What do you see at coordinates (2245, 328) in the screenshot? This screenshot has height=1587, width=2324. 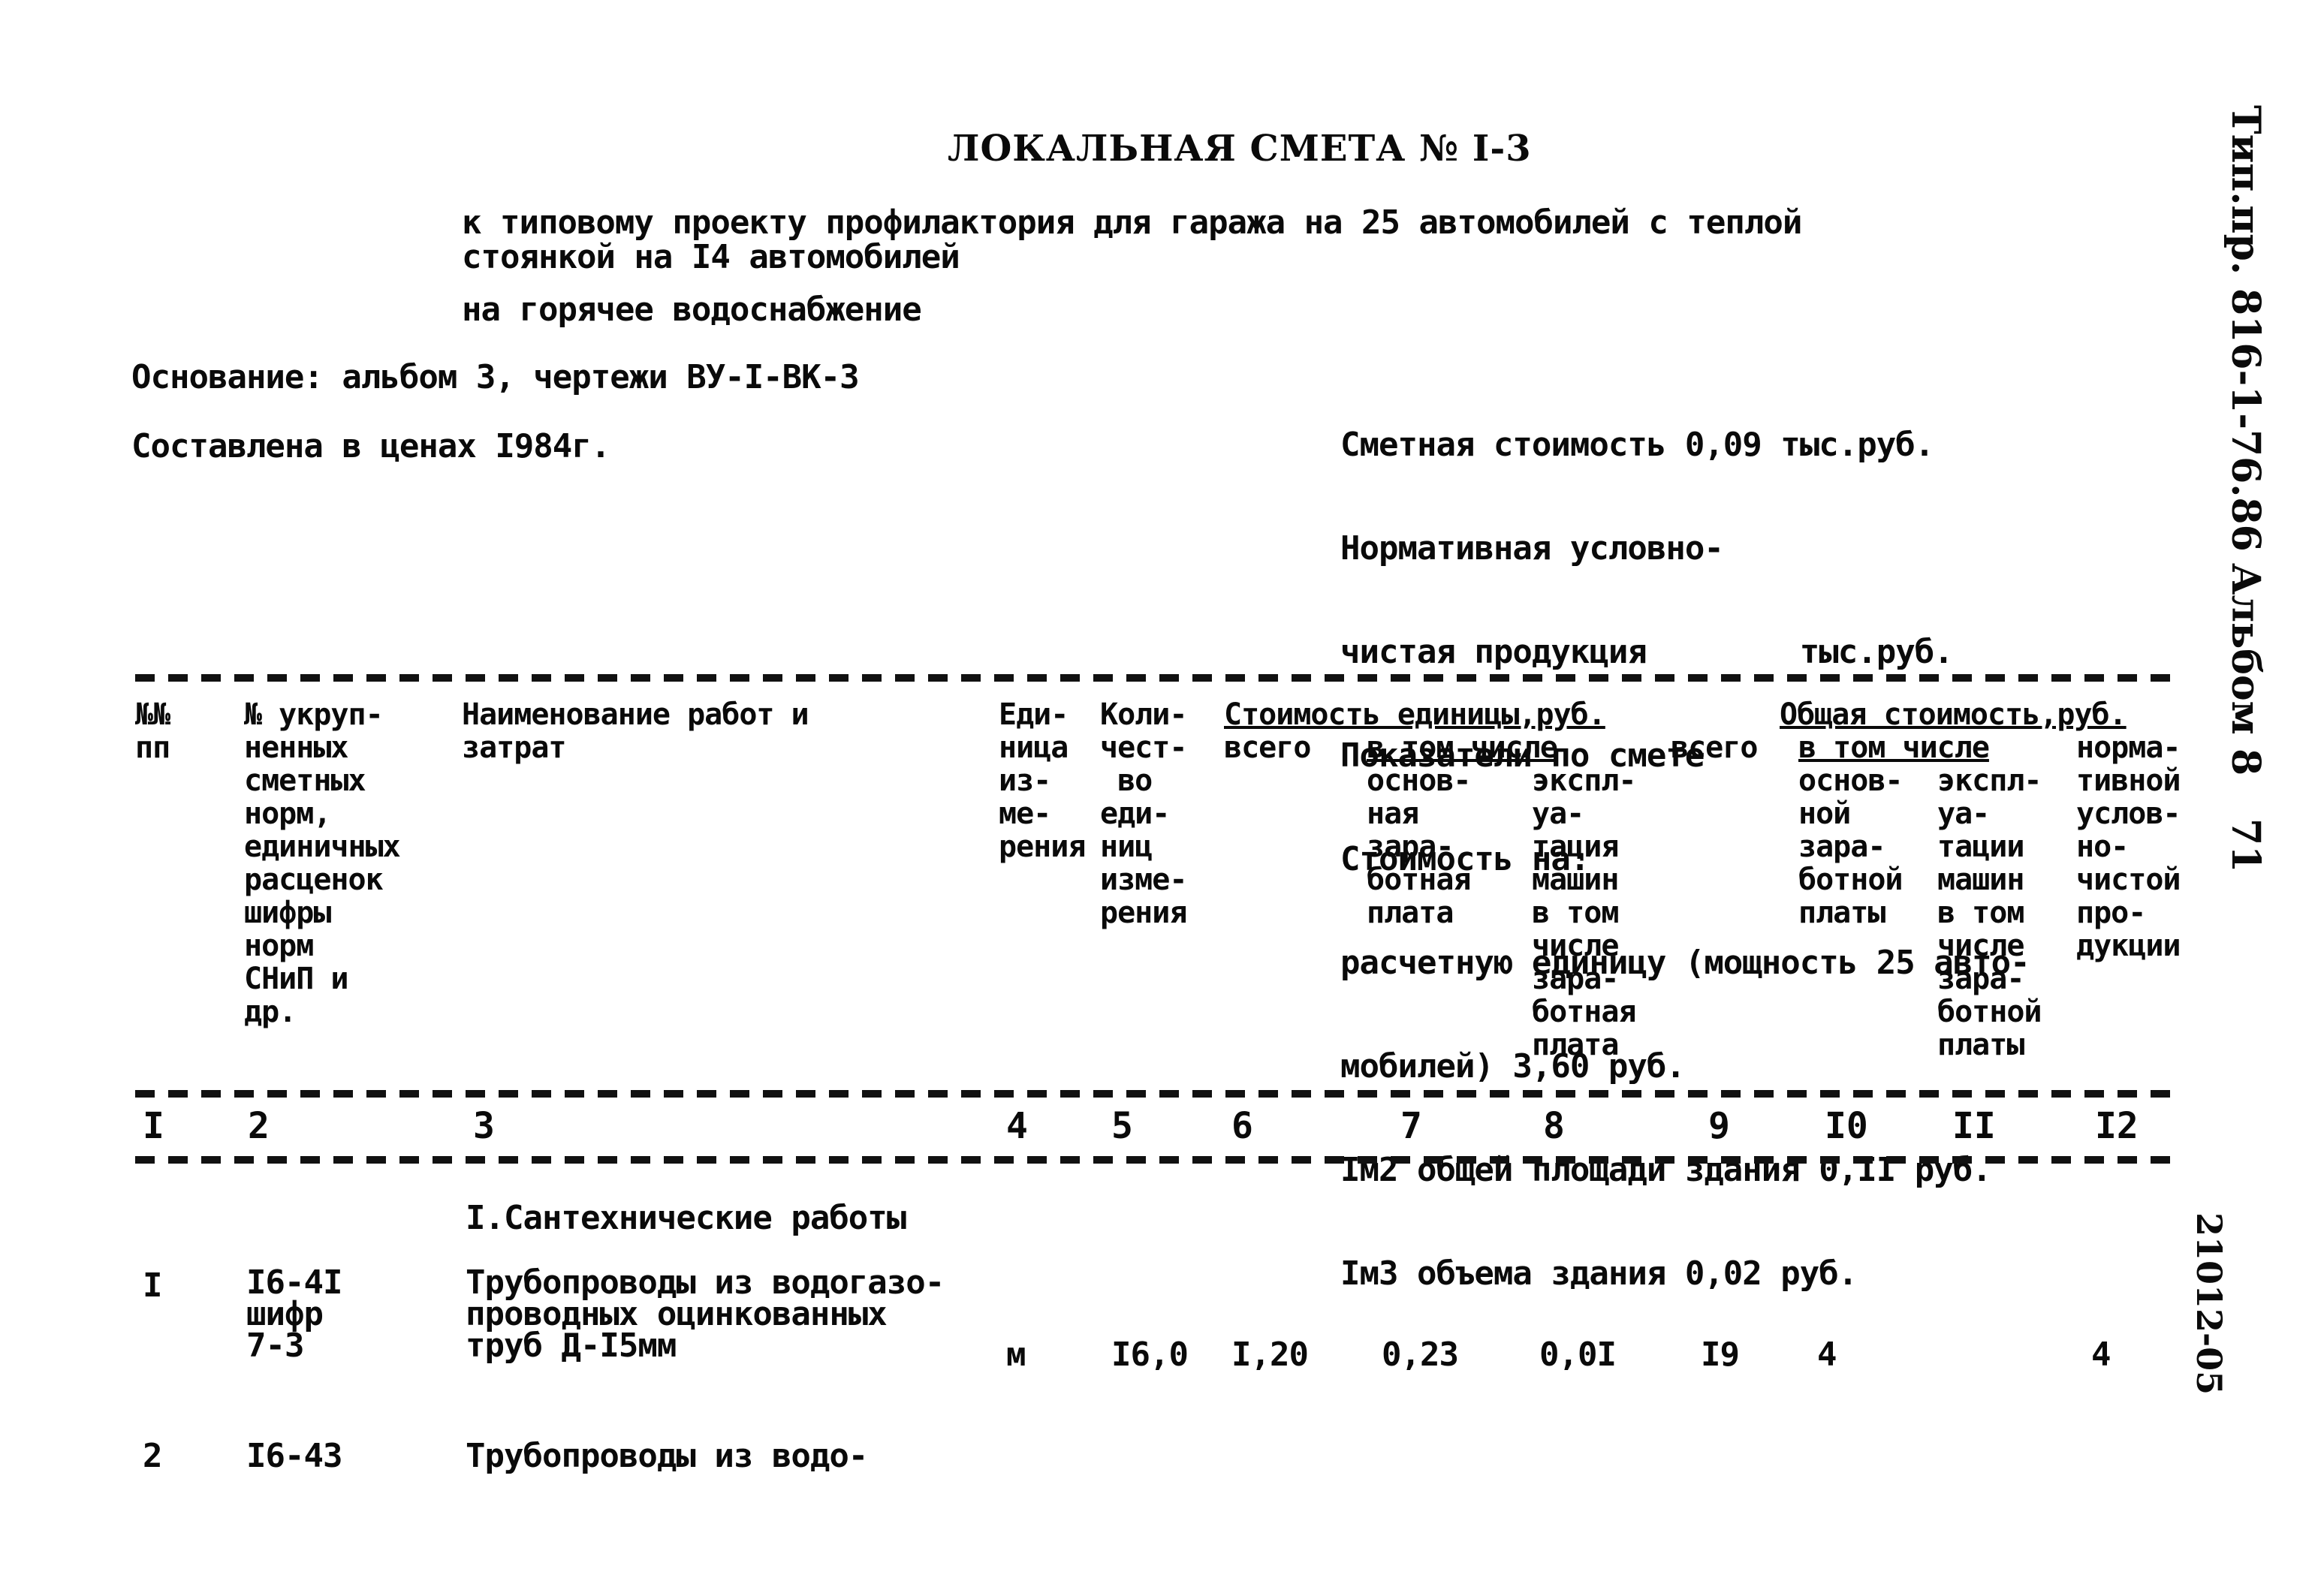 I see `project-code: Тип.пр. 816-1-76.86` at bounding box center [2245, 328].